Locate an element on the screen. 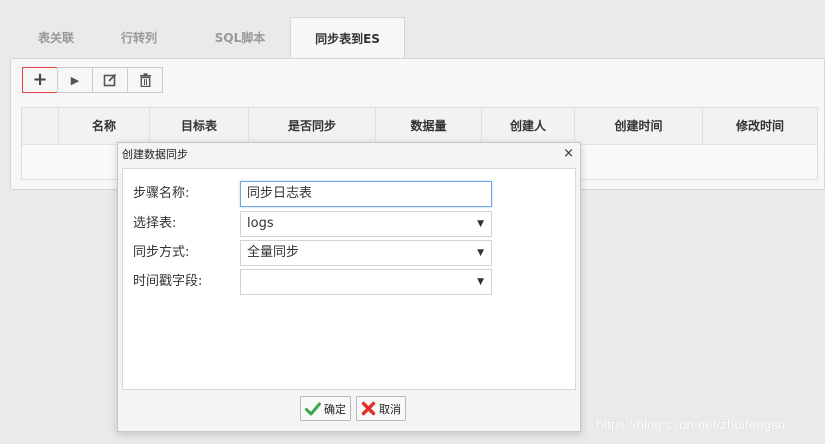  timestamp-field-select: ▼ is located at coordinates (366, 282).